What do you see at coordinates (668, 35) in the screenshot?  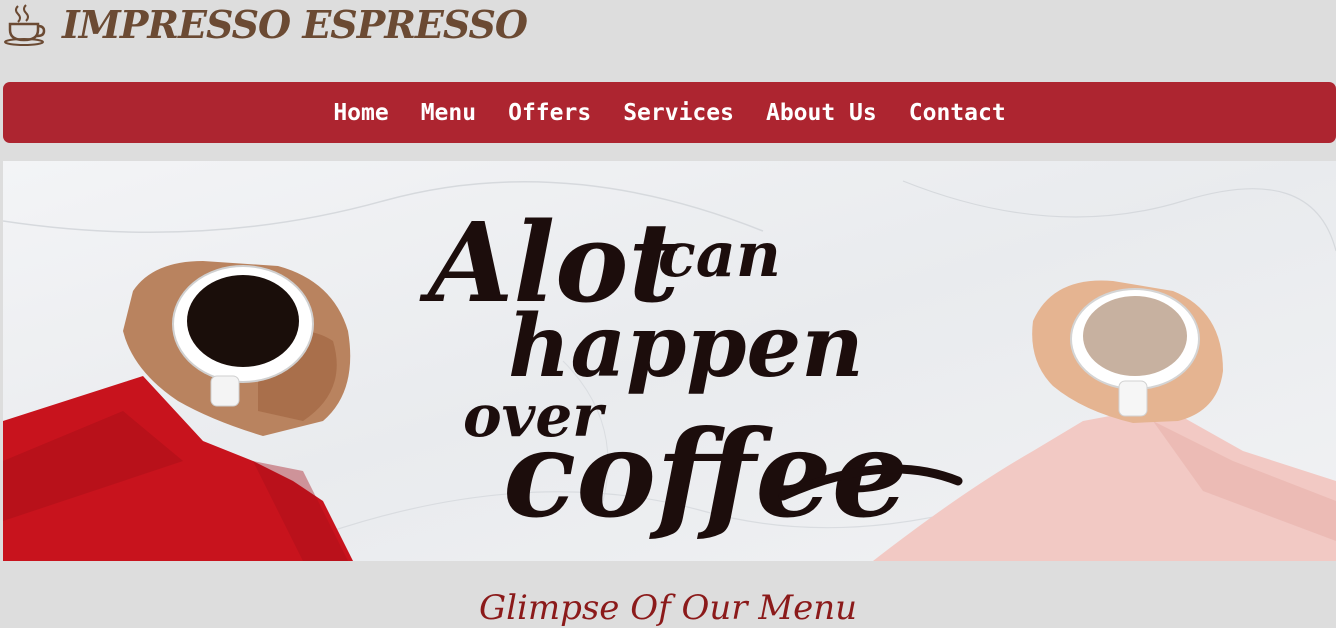 I see `site-header: IMPRESSO ESPRESSO` at bounding box center [668, 35].